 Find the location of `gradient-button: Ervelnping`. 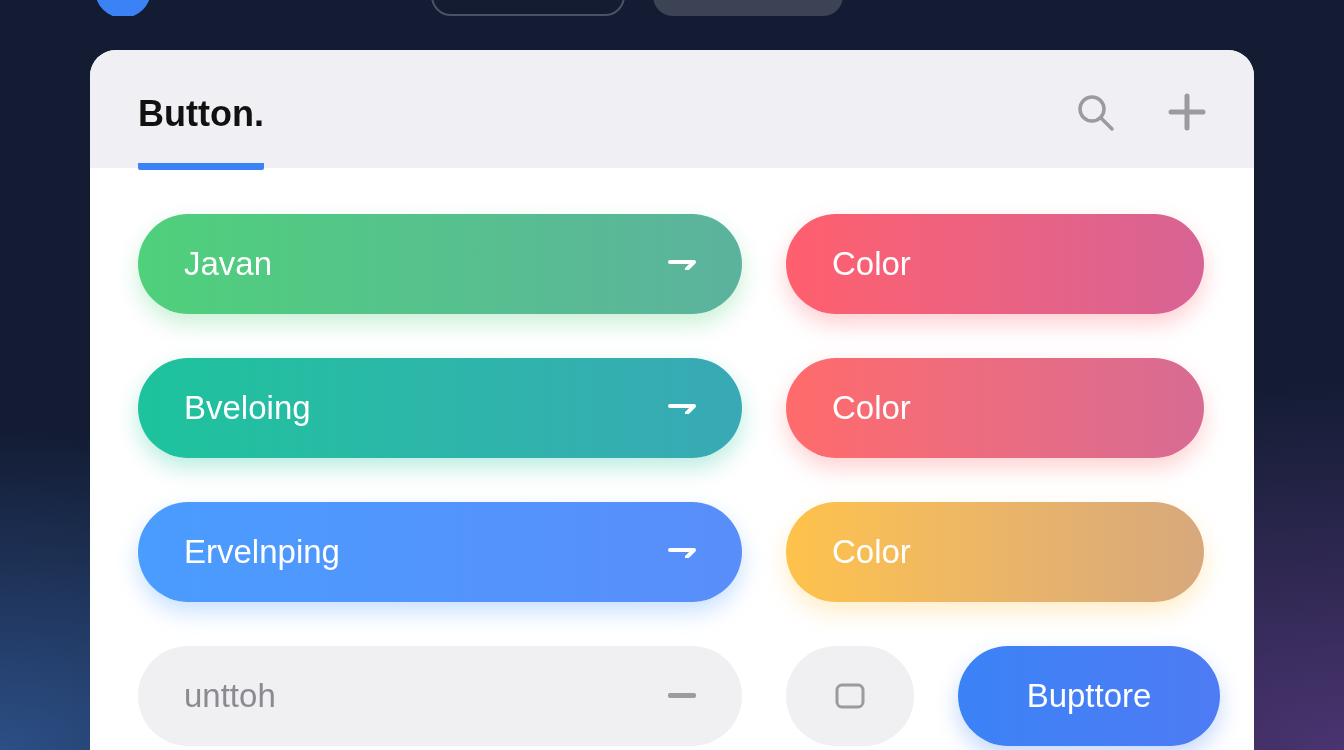

gradient-button: Ervelnping is located at coordinates (440, 552).